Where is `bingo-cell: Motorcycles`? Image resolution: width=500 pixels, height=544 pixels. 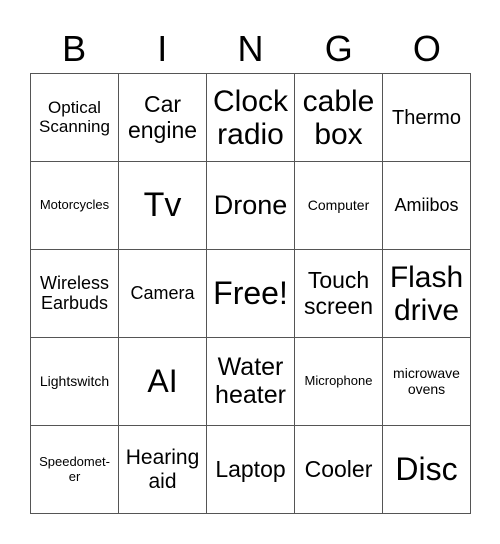 bingo-cell: Motorcycles is located at coordinates (75, 206).